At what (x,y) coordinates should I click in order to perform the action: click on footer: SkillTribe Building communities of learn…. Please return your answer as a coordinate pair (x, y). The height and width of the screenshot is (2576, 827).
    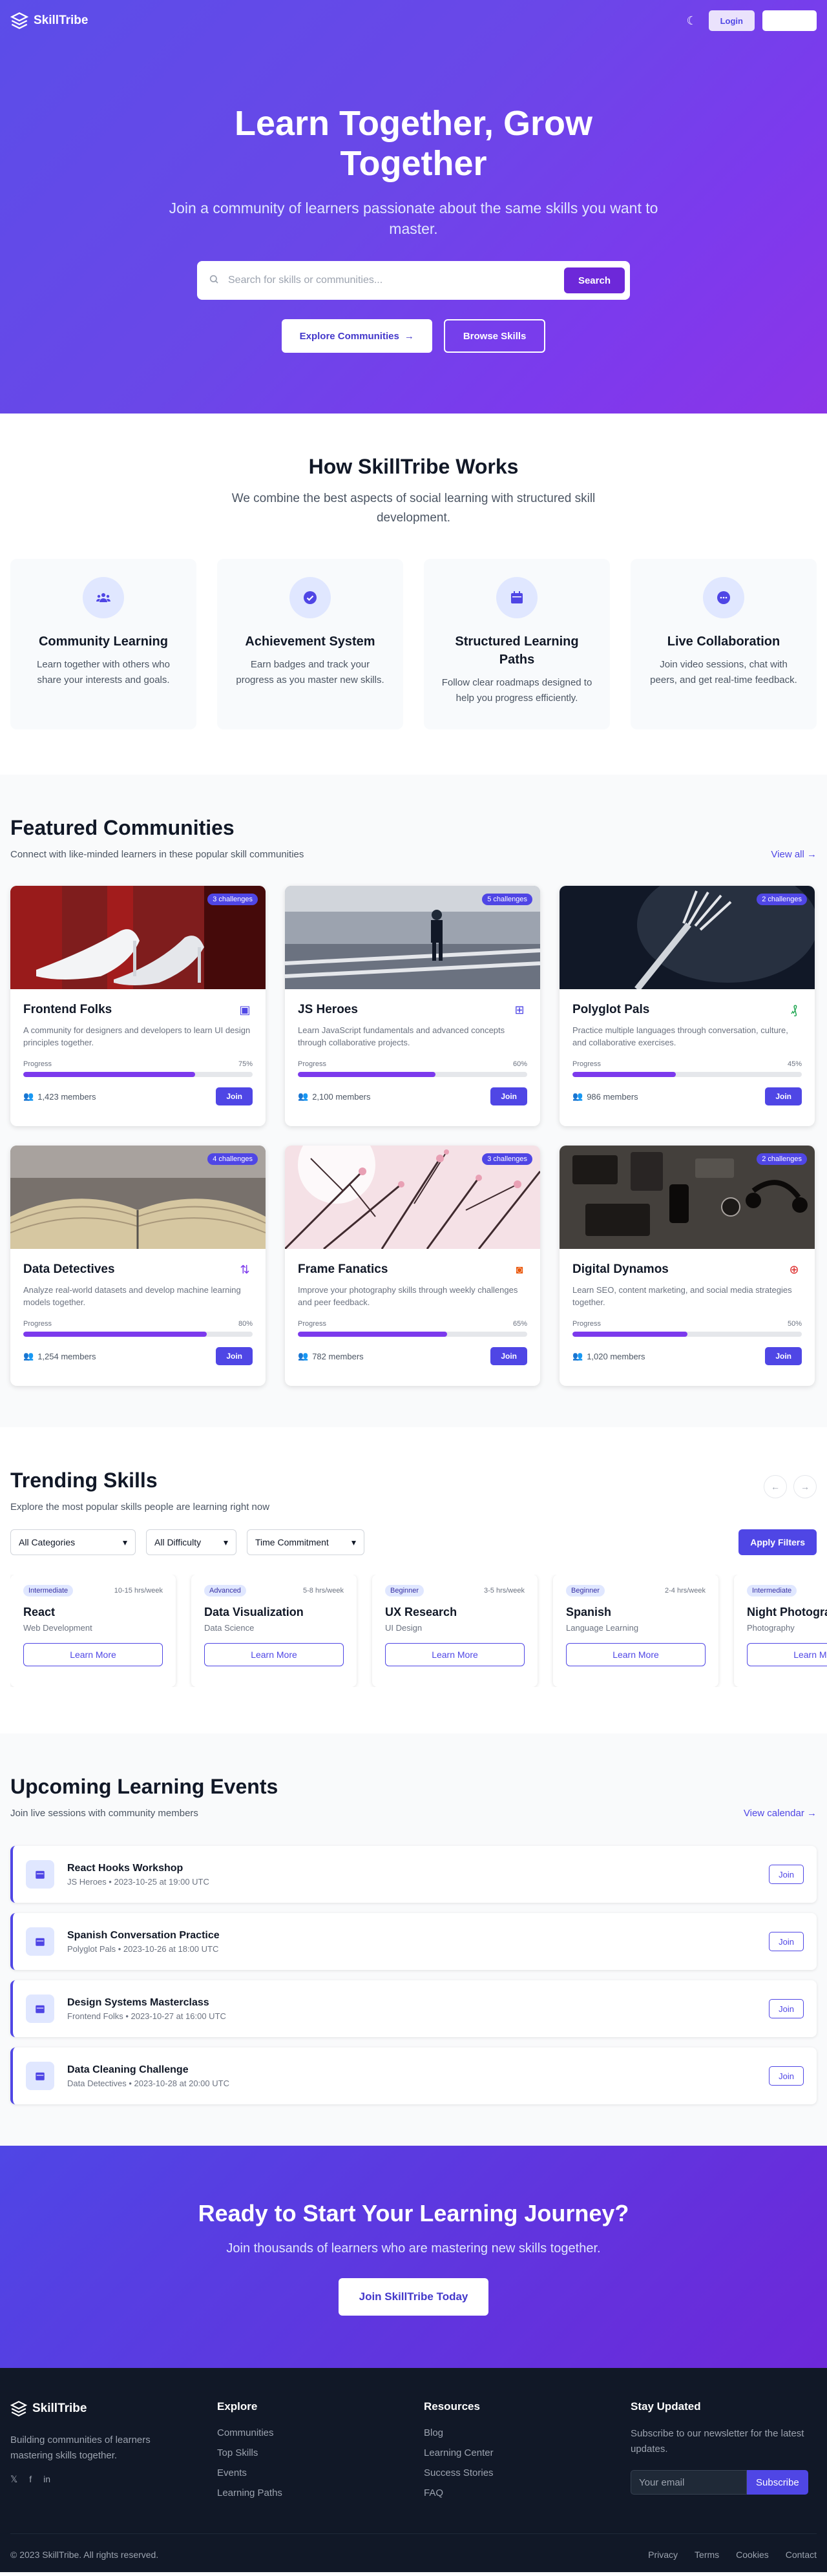
    Looking at the image, I should click on (413, 2470).